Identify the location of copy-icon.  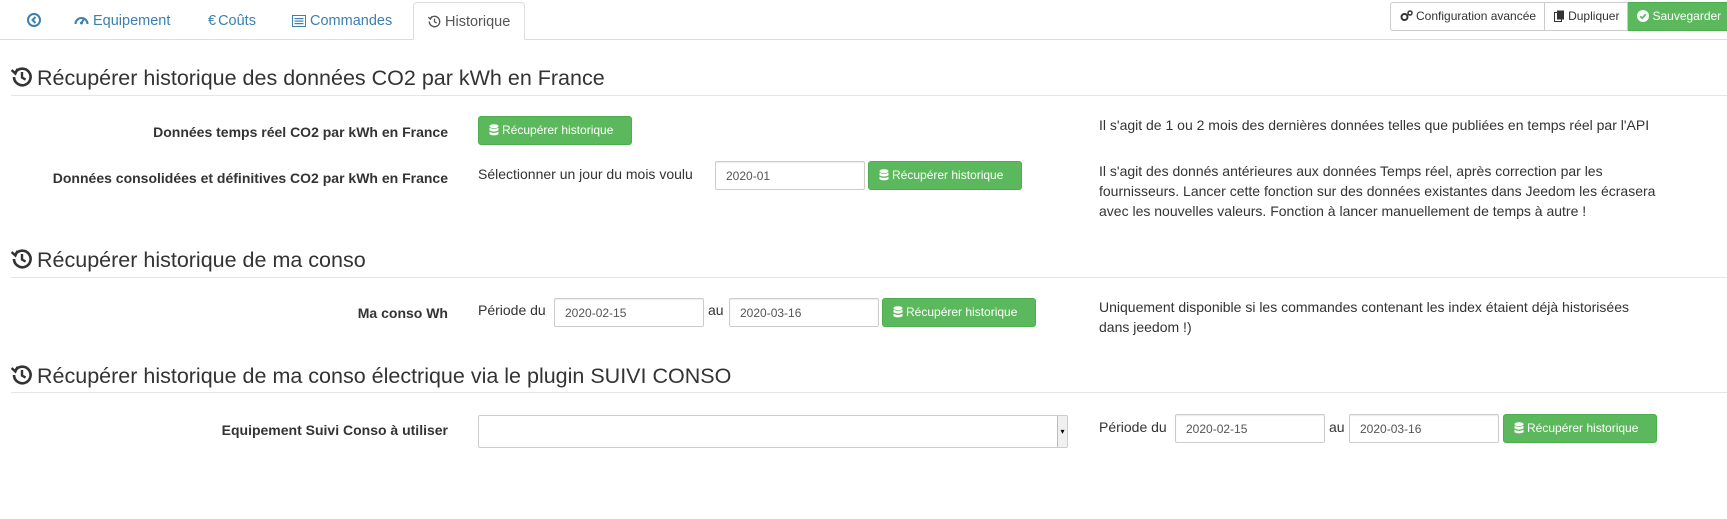
(1561, 16).